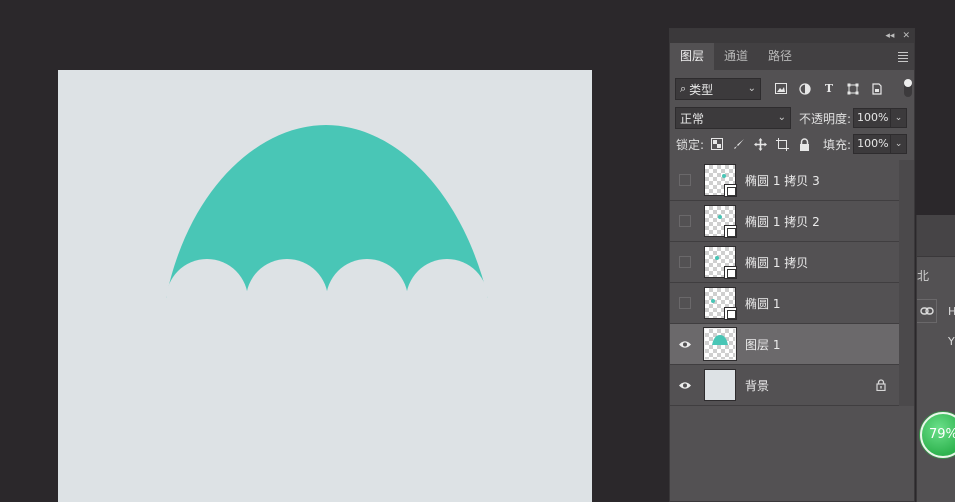 The width and height of the screenshot is (955, 502). I want to click on collapse-icon: ◂◂, so click(889, 36).